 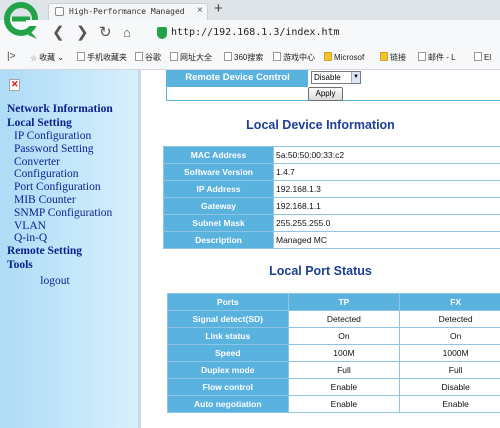 What do you see at coordinates (228, 336) in the screenshot?
I see `row-key: Link status` at bounding box center [228, 336].